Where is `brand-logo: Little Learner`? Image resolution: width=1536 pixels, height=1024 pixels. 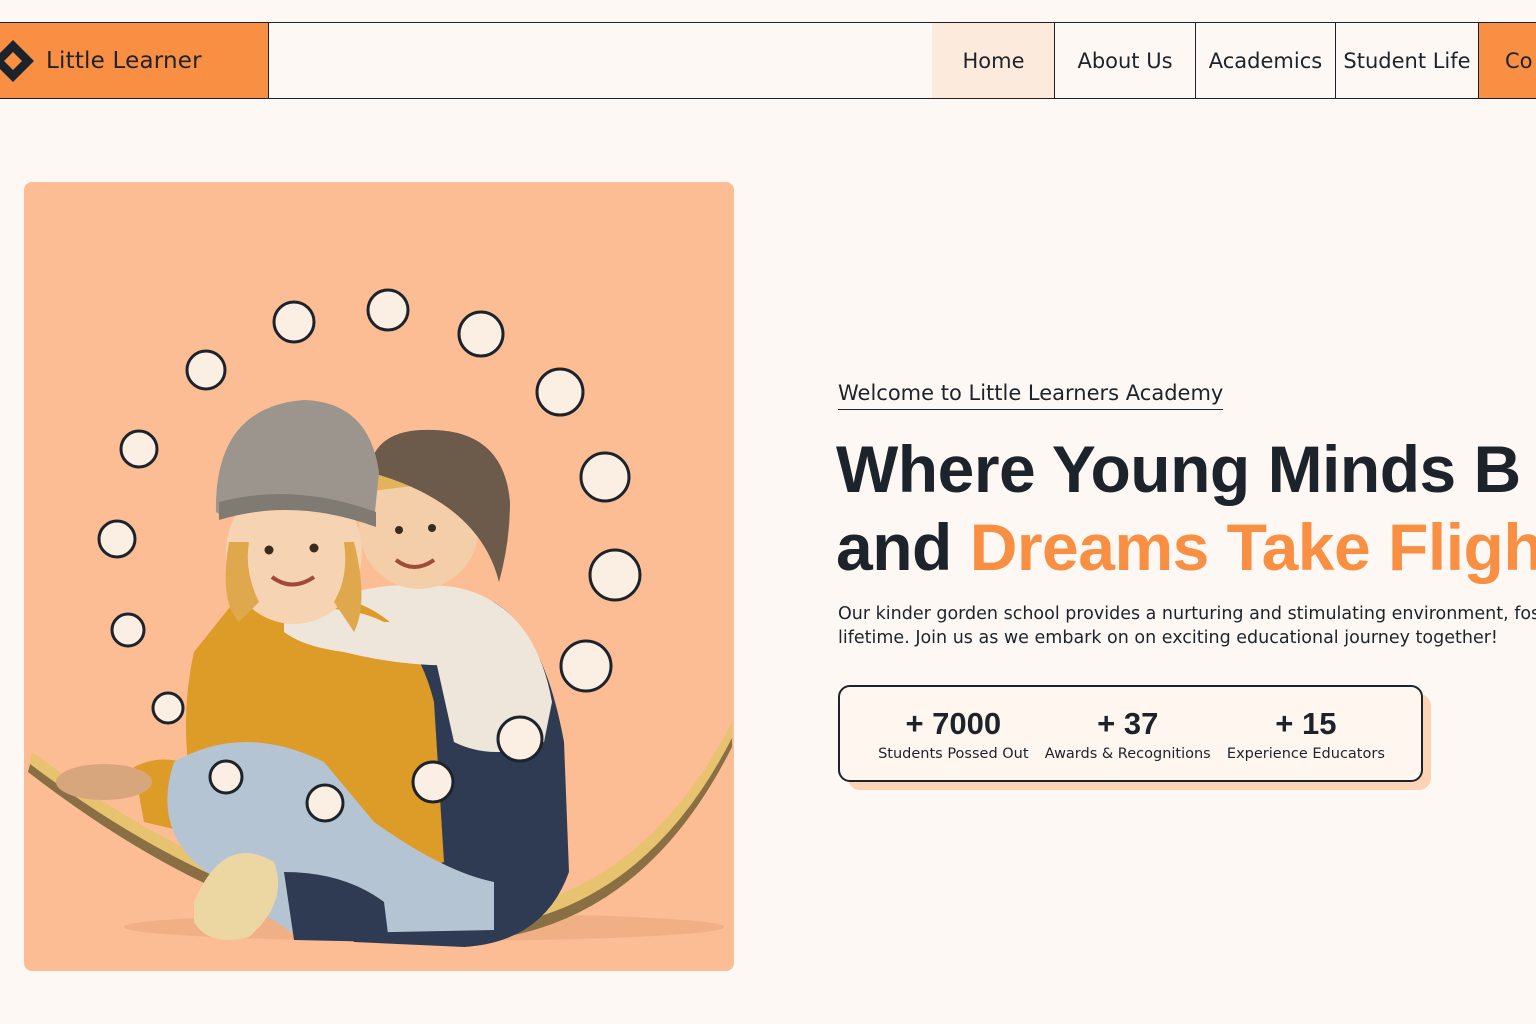 brand-logo: Little Learner is located at coordinates (134, 60).